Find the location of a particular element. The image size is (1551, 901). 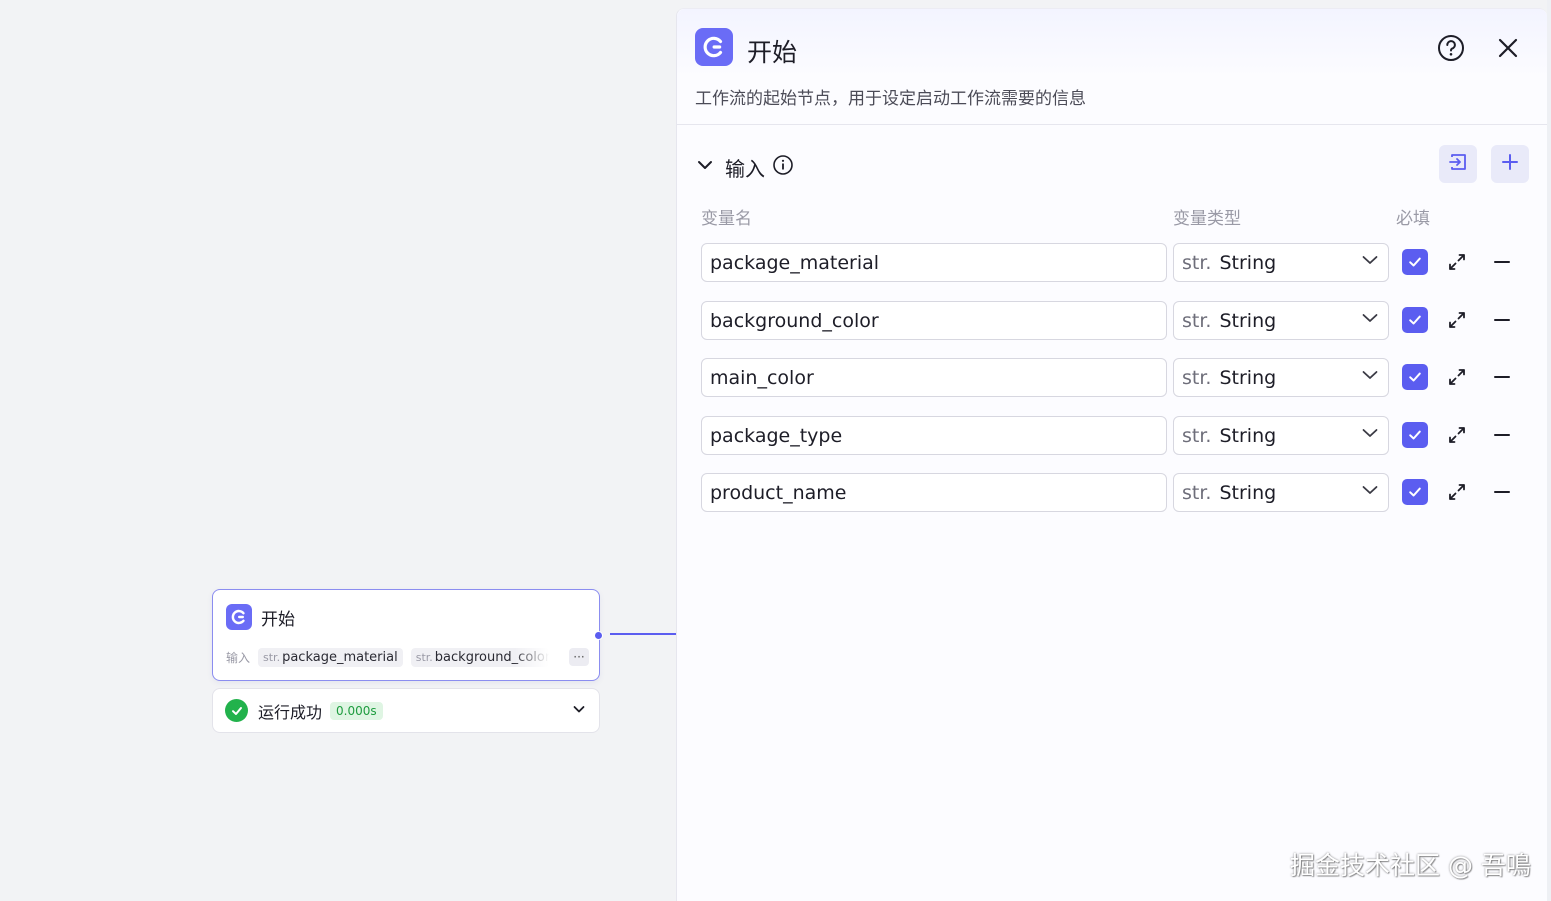

import-icon is located at coordinates (1458, 164).